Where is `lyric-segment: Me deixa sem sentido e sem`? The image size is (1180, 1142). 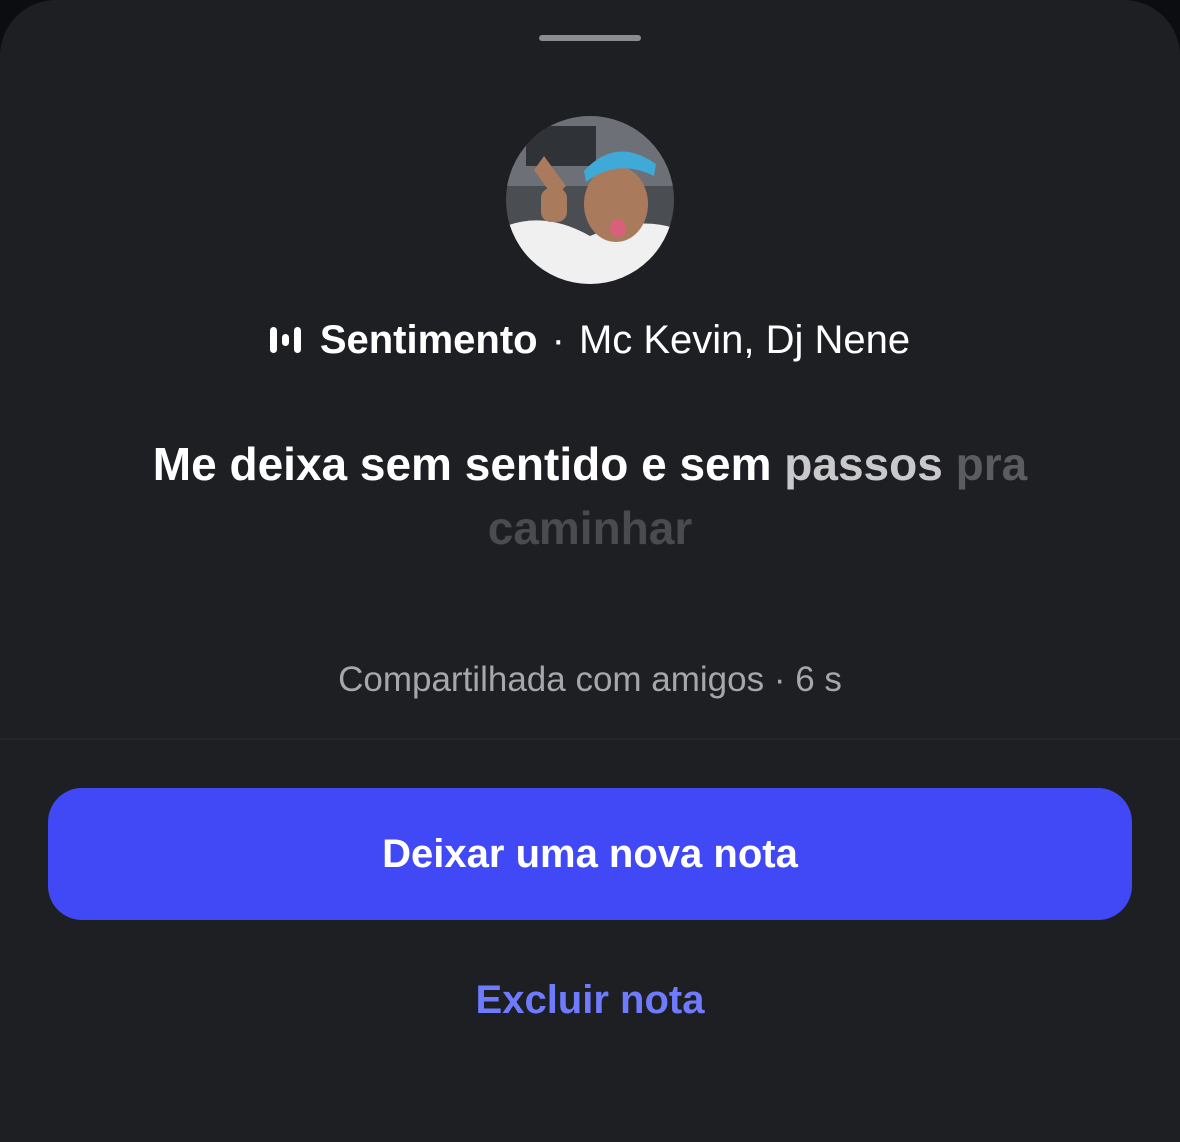 lyric-segment: Me deixa sem sentido e sem is located at coordinates (468, 464).